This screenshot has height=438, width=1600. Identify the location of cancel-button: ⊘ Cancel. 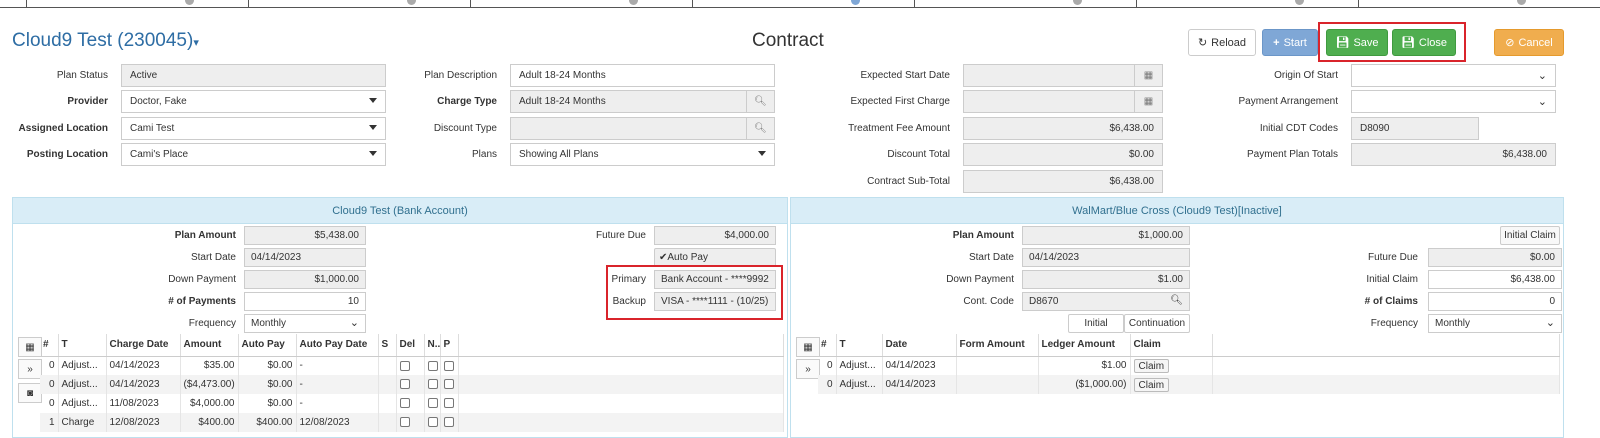
(1529, 42).